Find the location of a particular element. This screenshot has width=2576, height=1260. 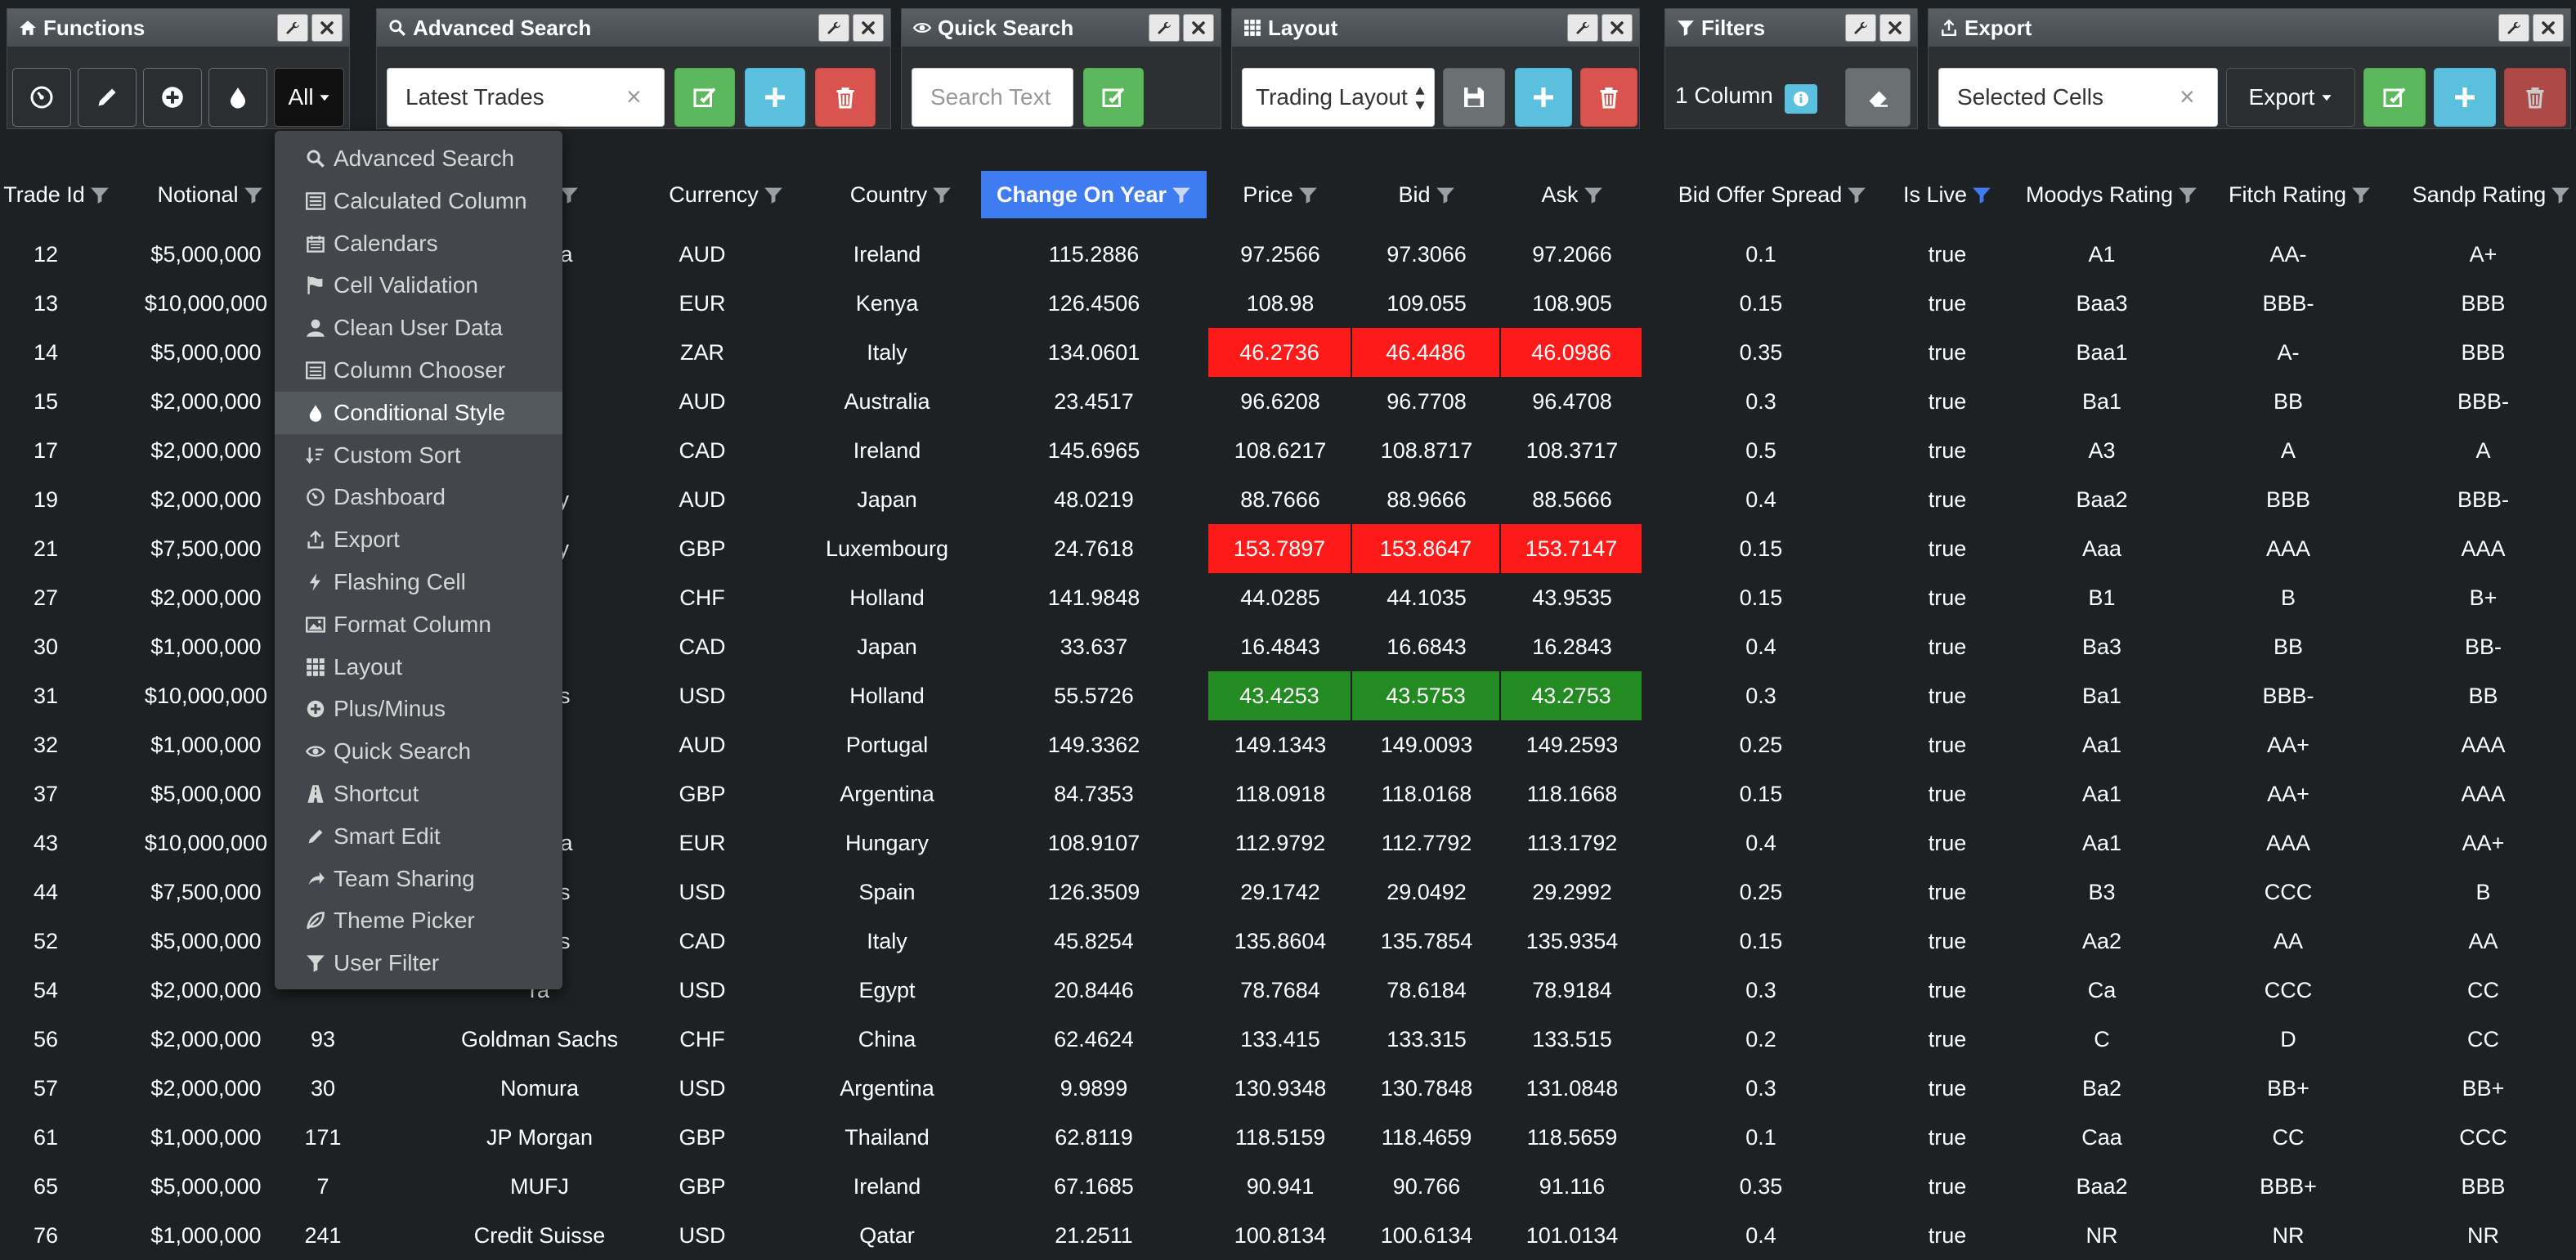

plus-minus-button is located at coordinates (173, 98).